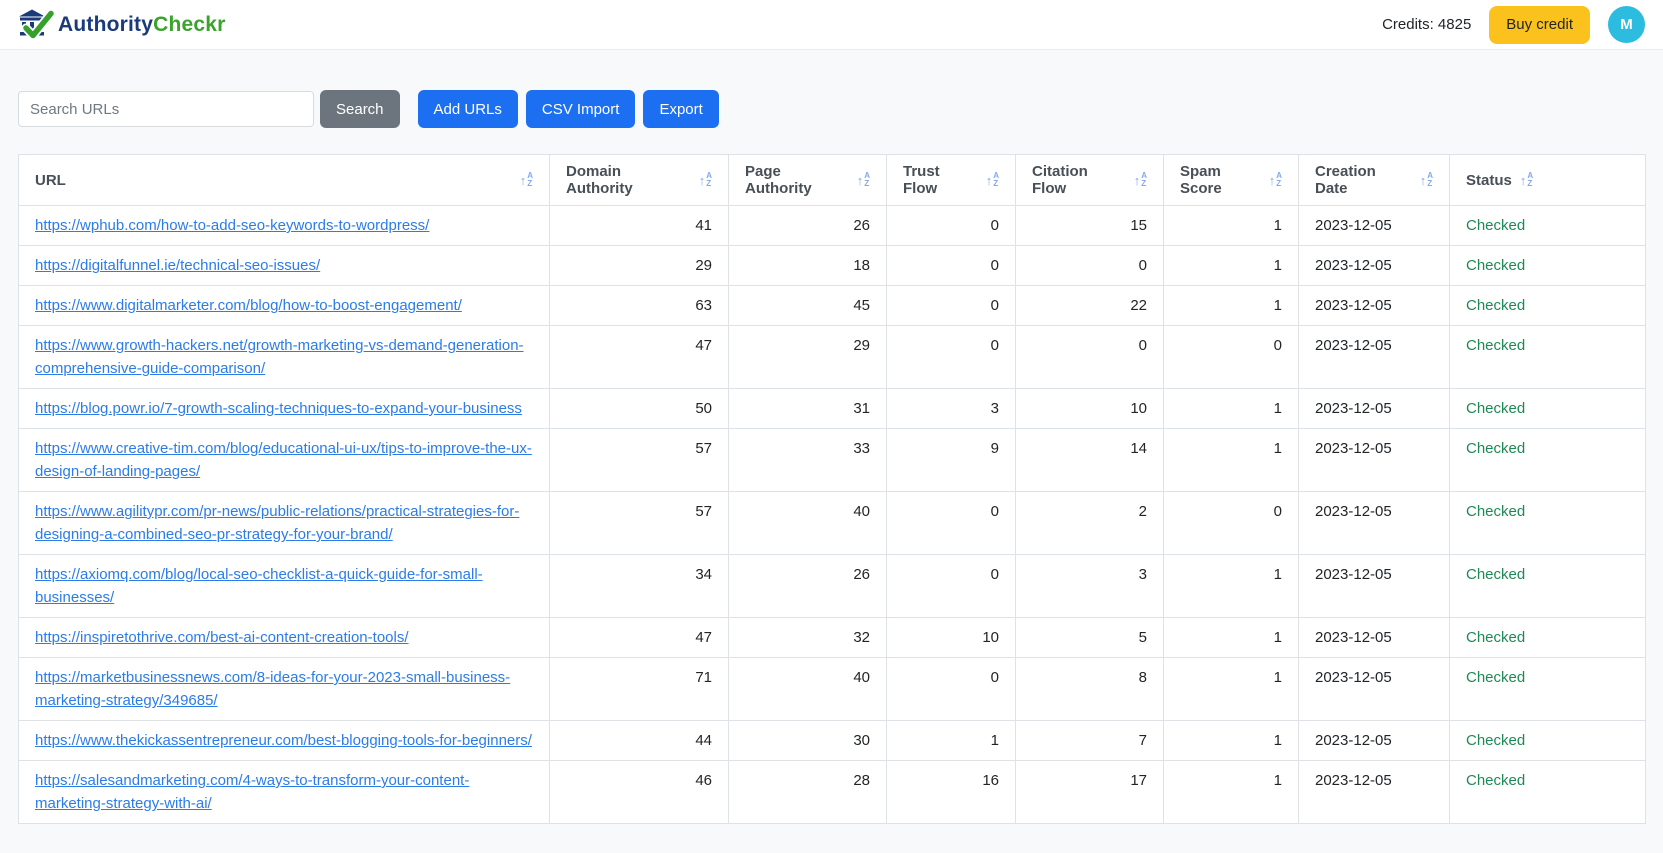  I want to click on page-authority-cell: 30, so click(807, 740).